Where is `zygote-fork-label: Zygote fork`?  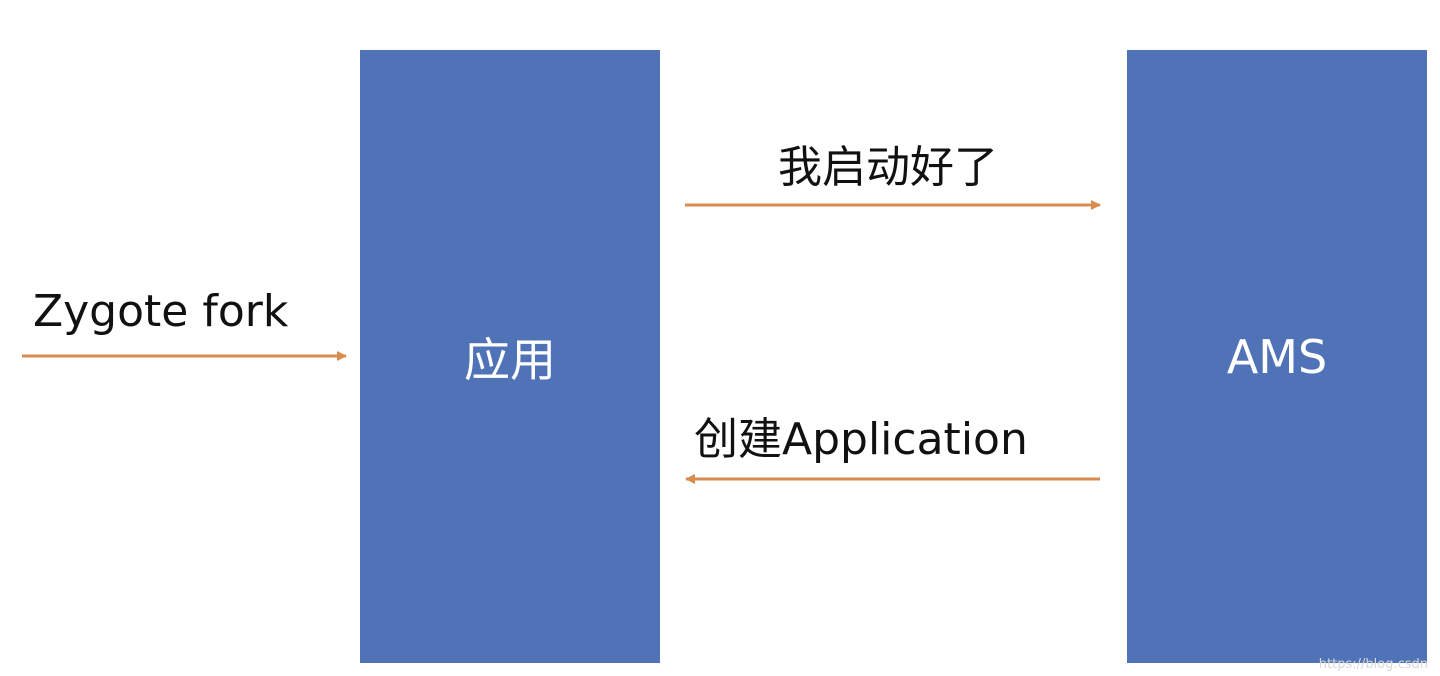 zygote-fork-label: Zygote fork is located at coordinates (161, 311).